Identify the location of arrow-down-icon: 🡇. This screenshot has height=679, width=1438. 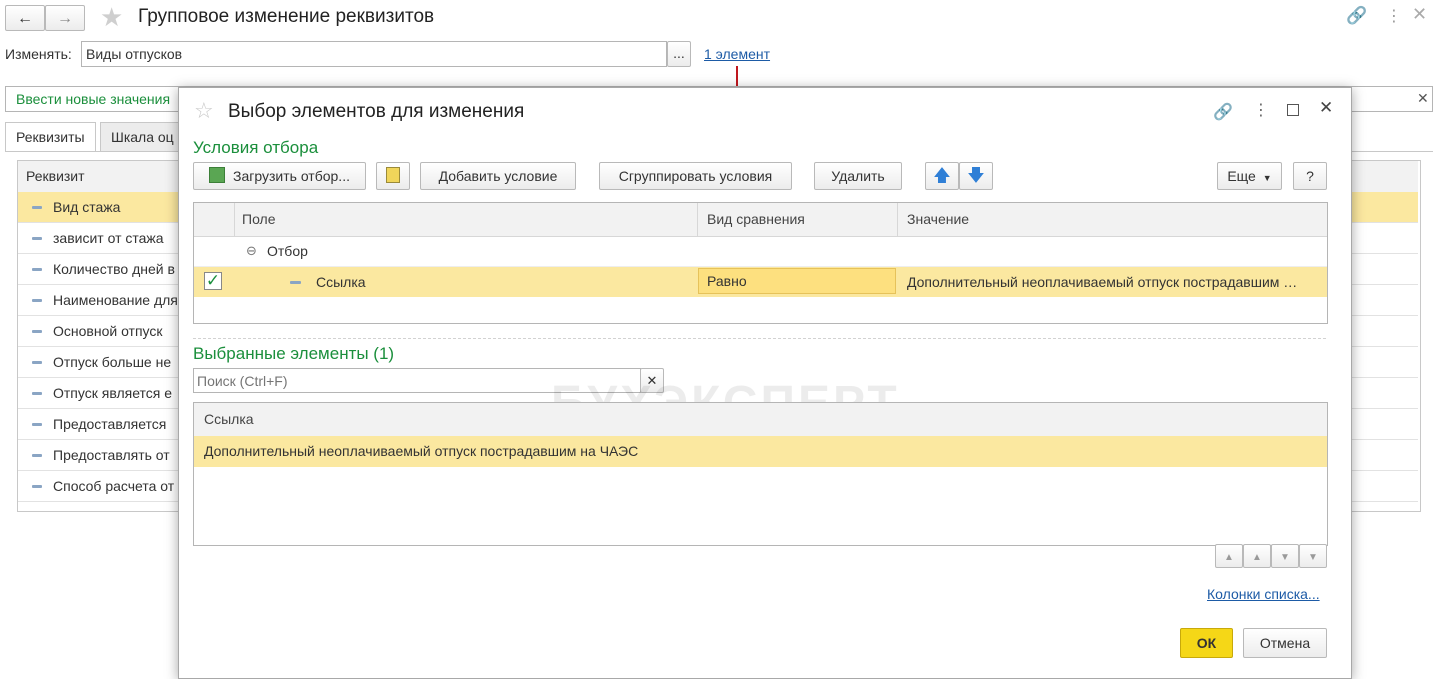
(976, 175).